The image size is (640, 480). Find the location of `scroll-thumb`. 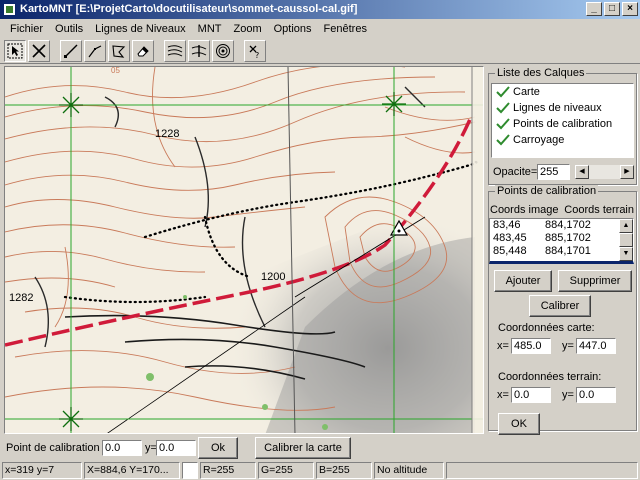

scroll-thumb is located at coordinates (626, 240).